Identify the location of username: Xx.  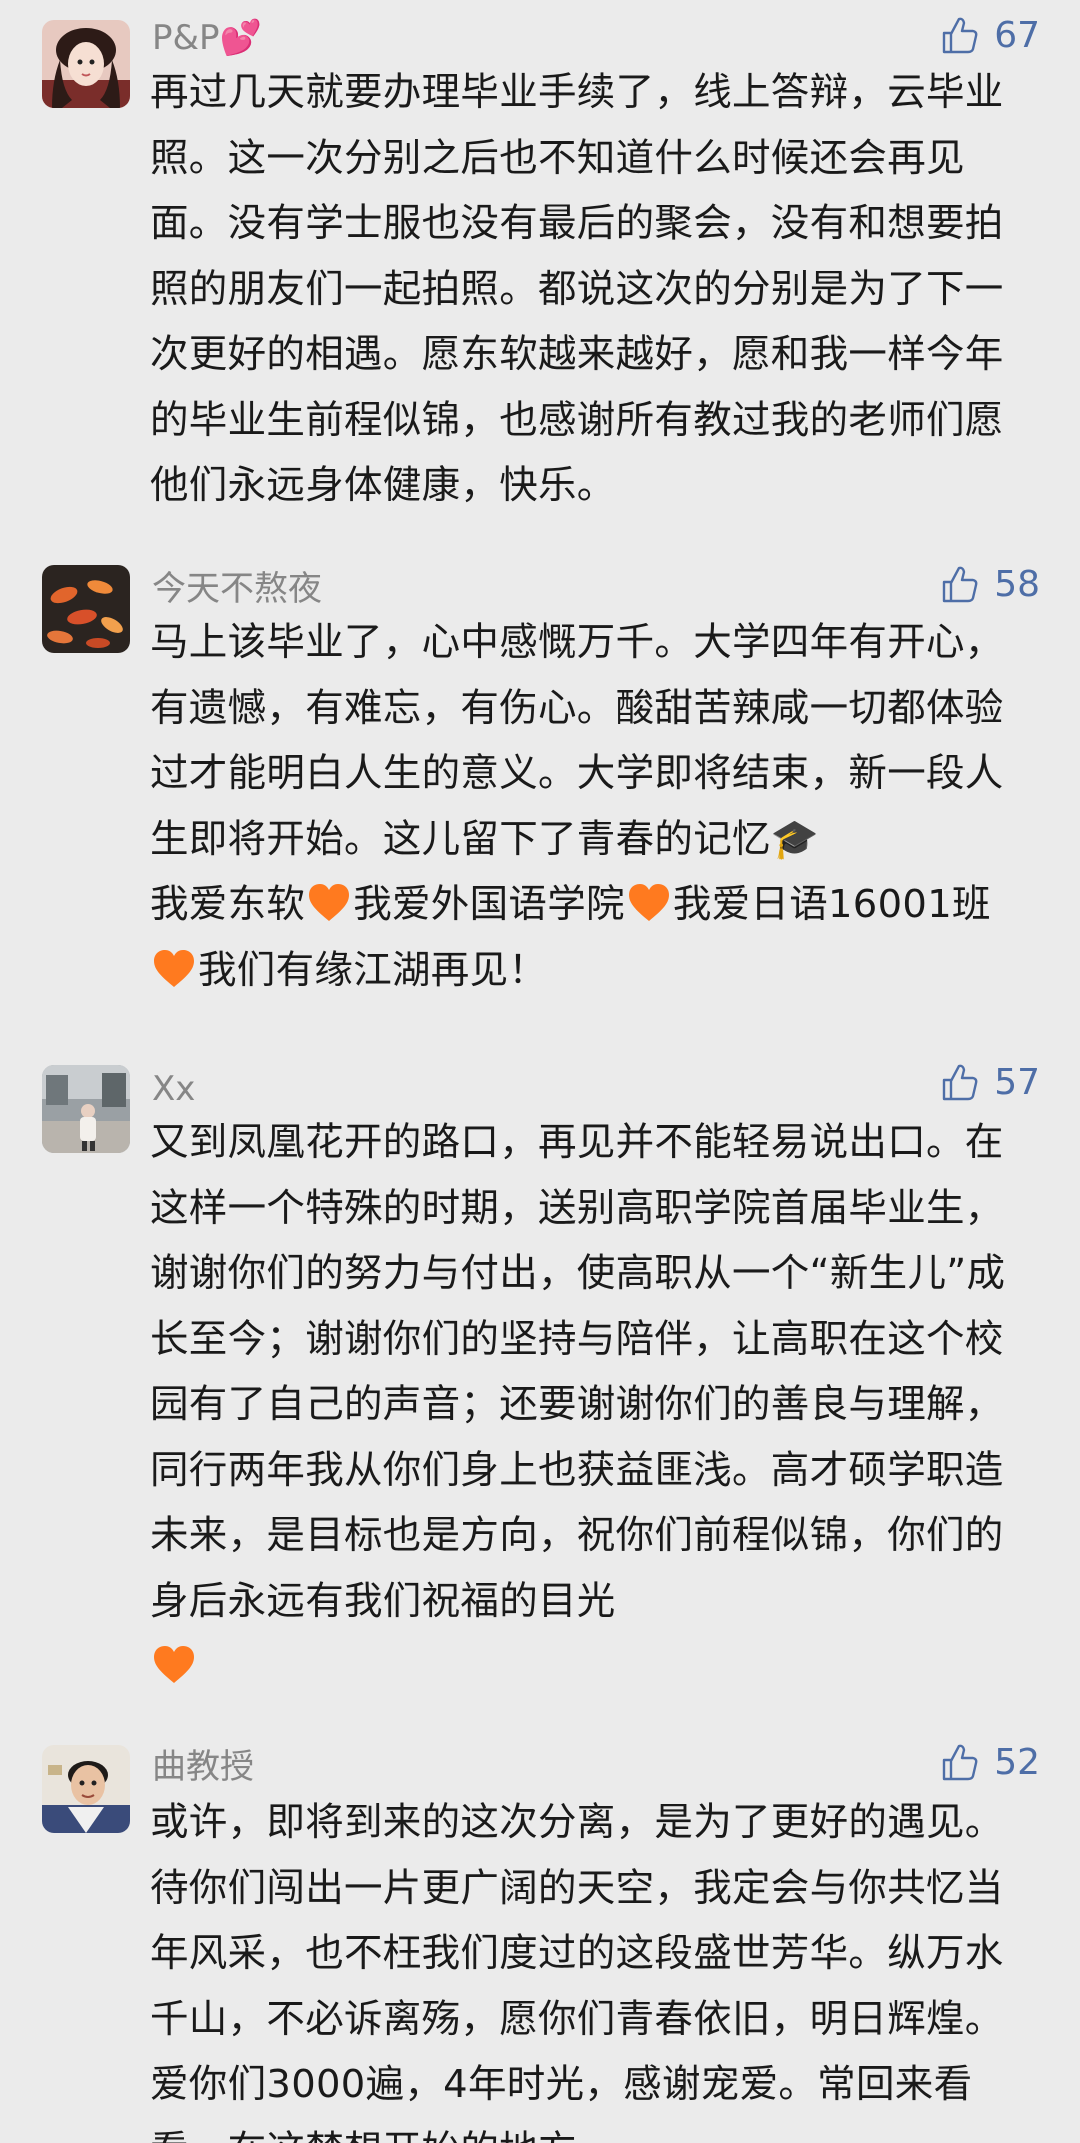
(173, 1089).